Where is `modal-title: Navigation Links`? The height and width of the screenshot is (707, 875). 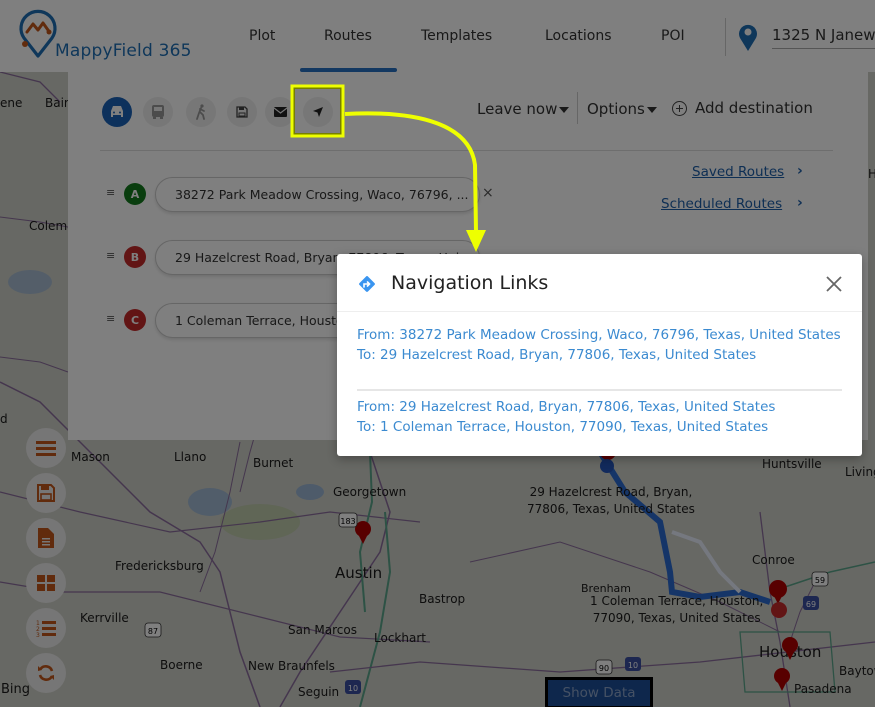 modal-title: Navigation Links is located at coordinates (470, 283).